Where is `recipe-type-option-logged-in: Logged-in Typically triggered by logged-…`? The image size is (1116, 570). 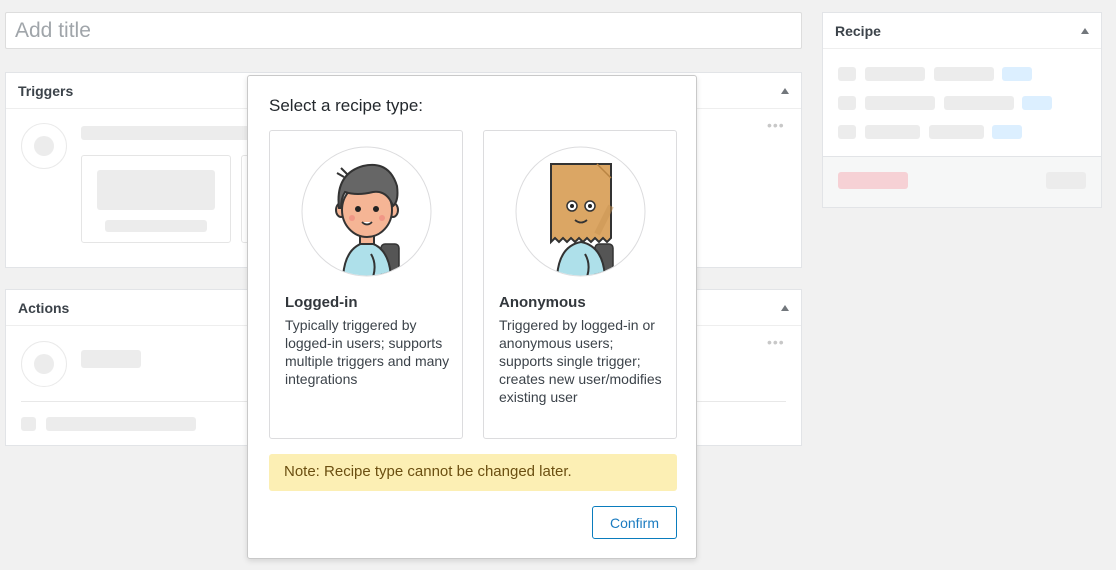 recipe-type-option-logged-in: Logged-in Typically triggered by logged-… is located at coordinates (366, 284).